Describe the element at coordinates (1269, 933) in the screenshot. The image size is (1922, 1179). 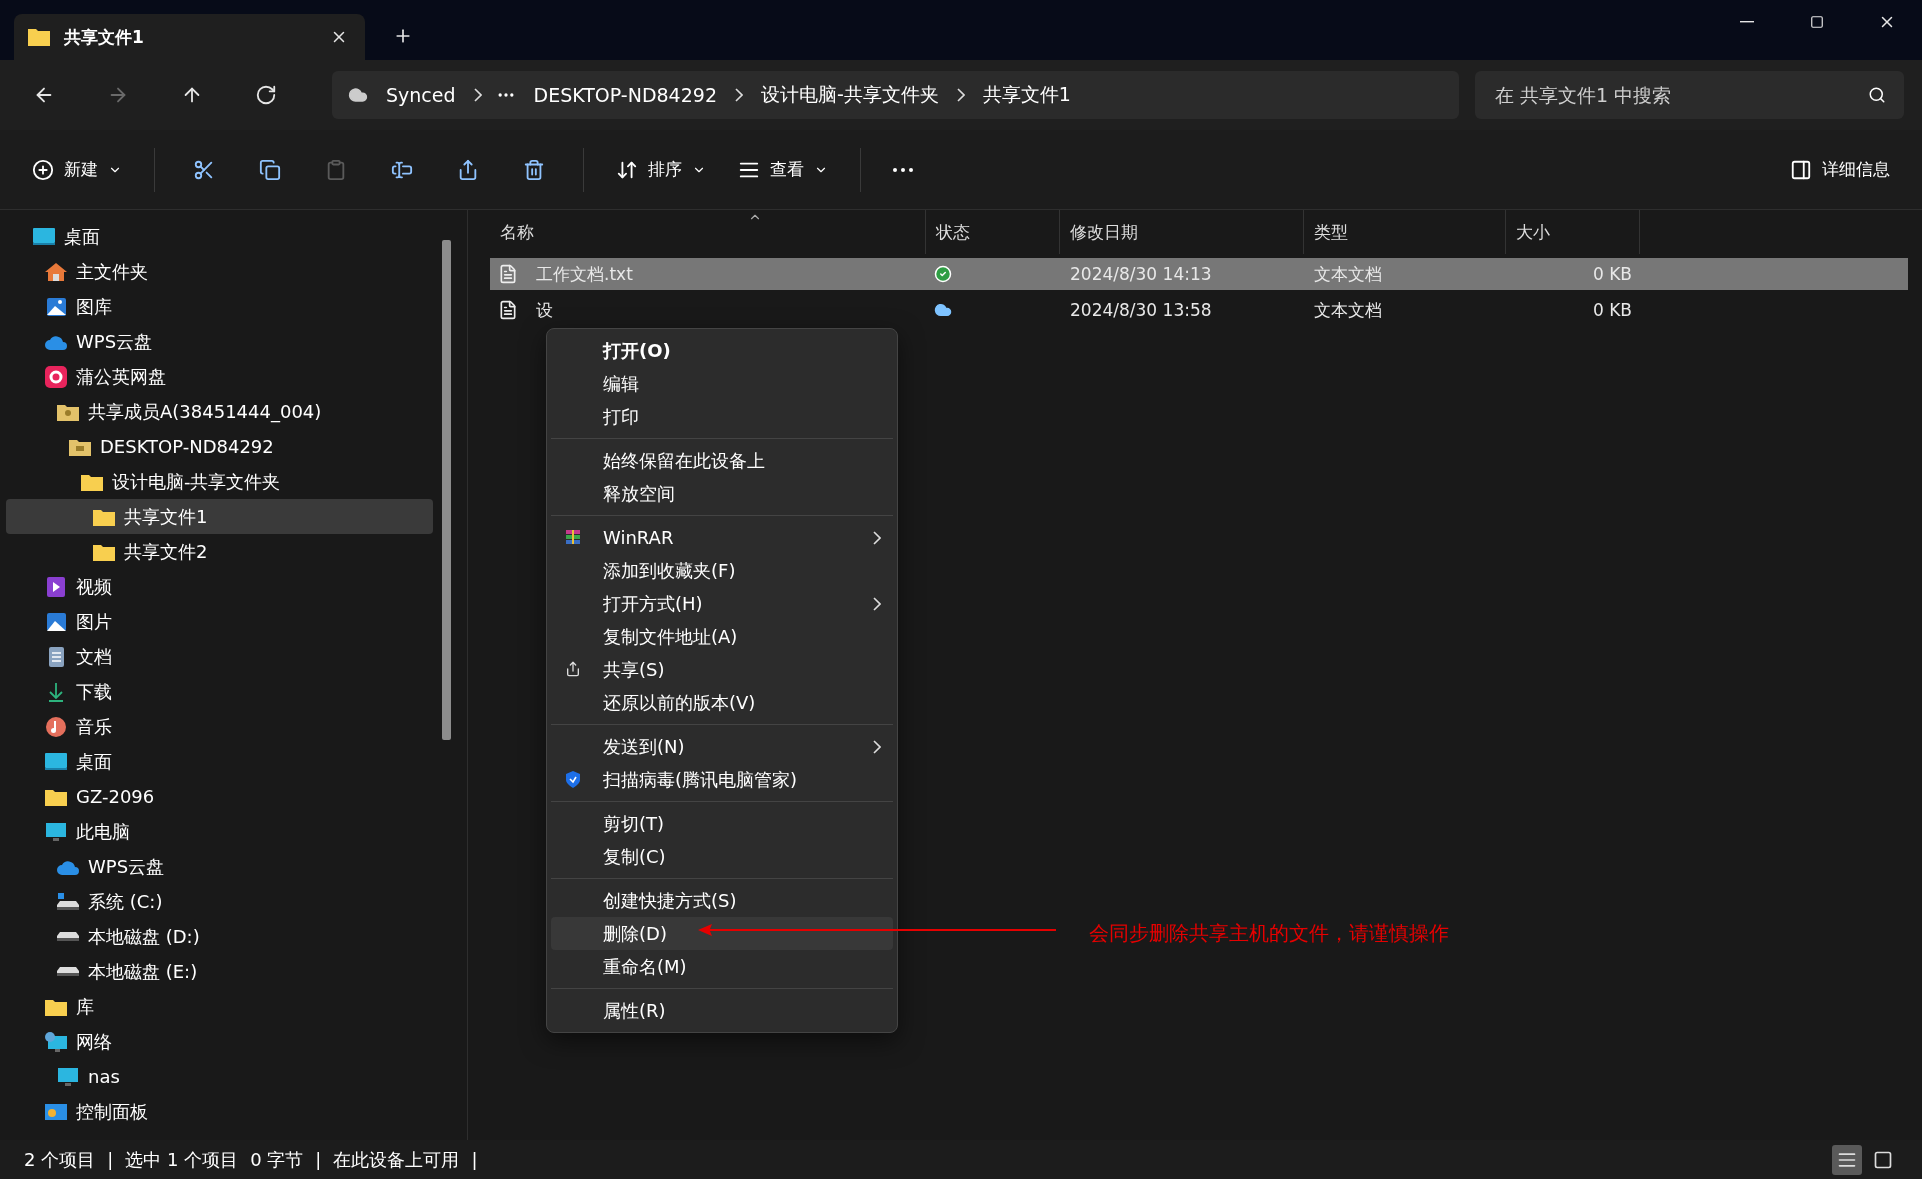
I see `annotation-text: 会同步删除共享主机的文件，请谨慎操作` at that location.